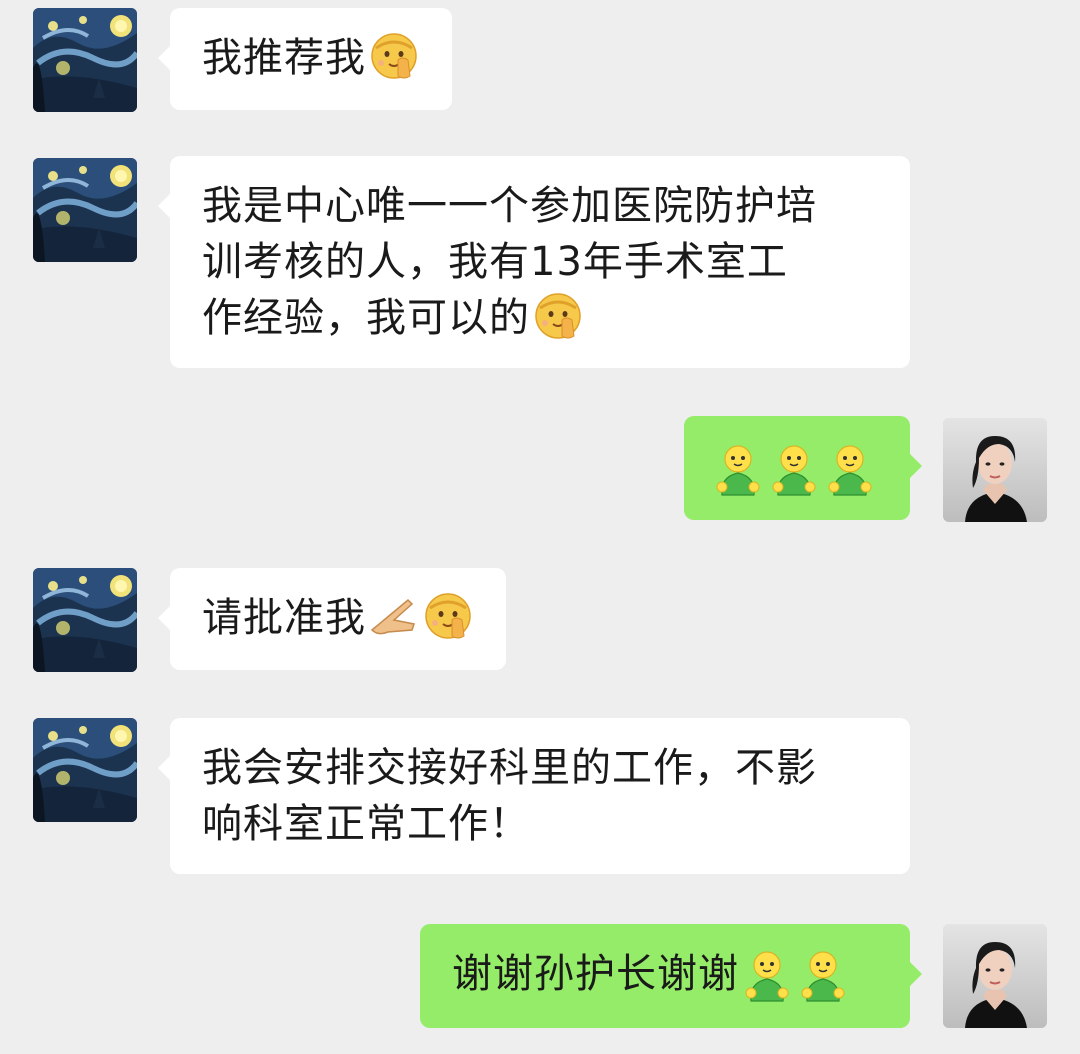 The width and height of the screenshot is (1080, 1054). I want to click on message-bubble-incoming: 请批准我, so click(332, 619).